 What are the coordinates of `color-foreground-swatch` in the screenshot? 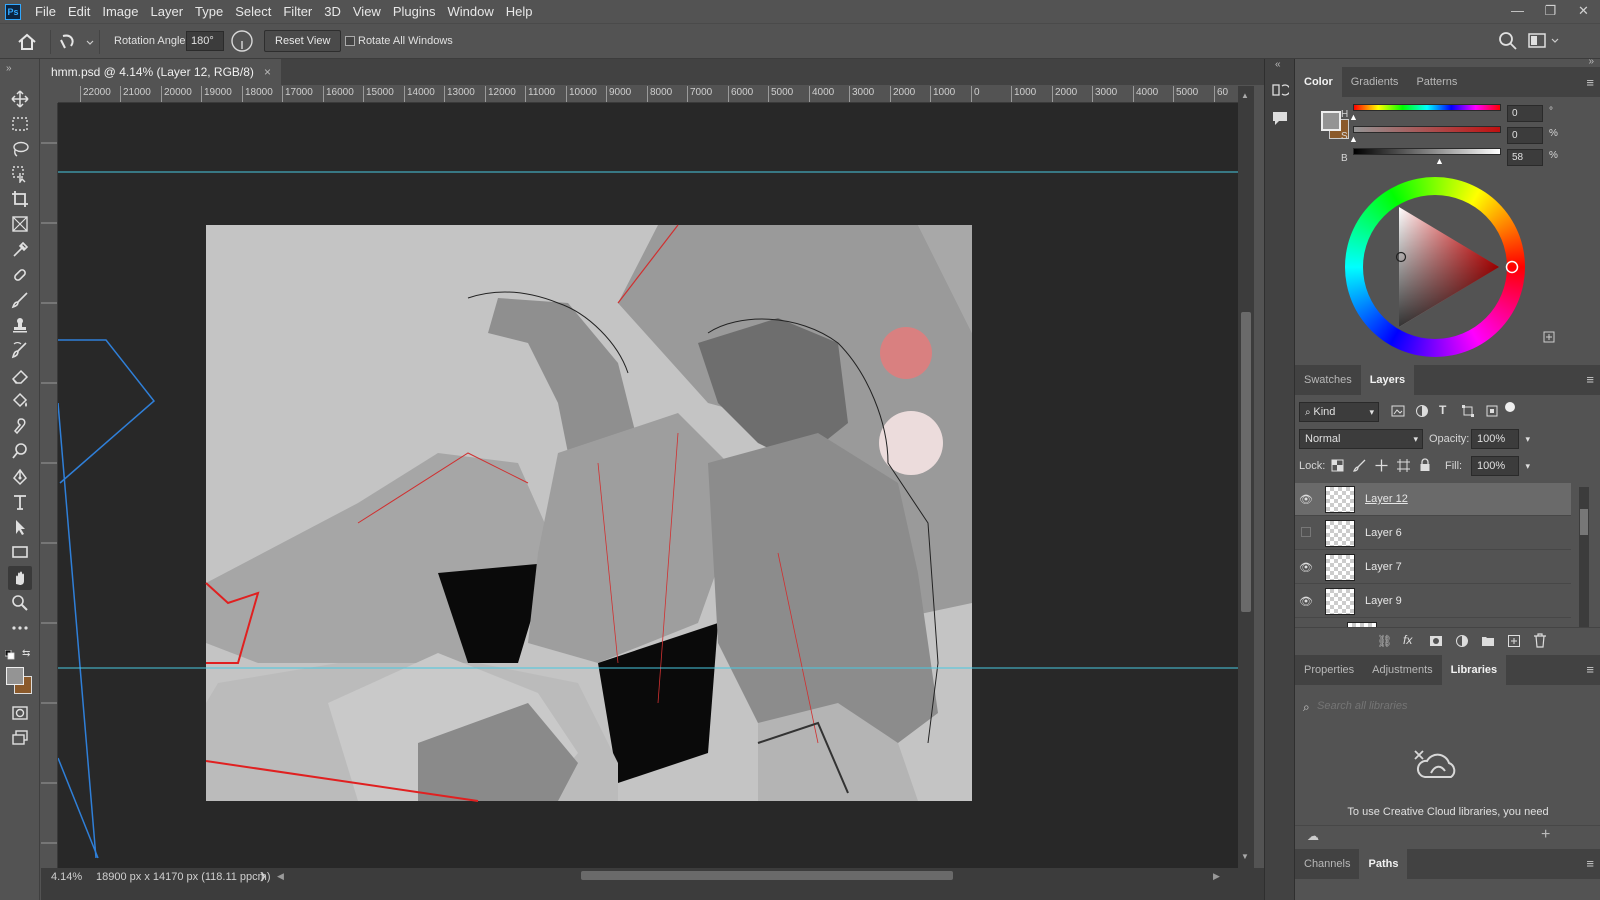 It's located at (1331, 121).